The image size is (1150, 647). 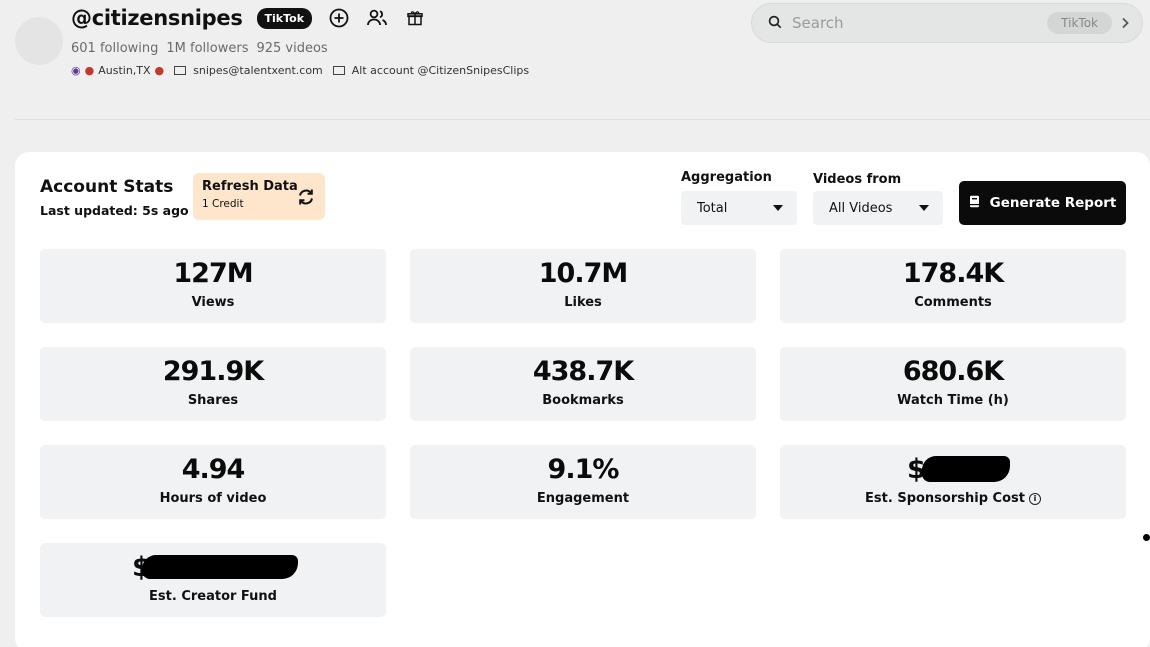 What do you see at coordinates (583, 302) in the screenshot?
I see `stat-label: Likes` at bounding box center [583, 302].